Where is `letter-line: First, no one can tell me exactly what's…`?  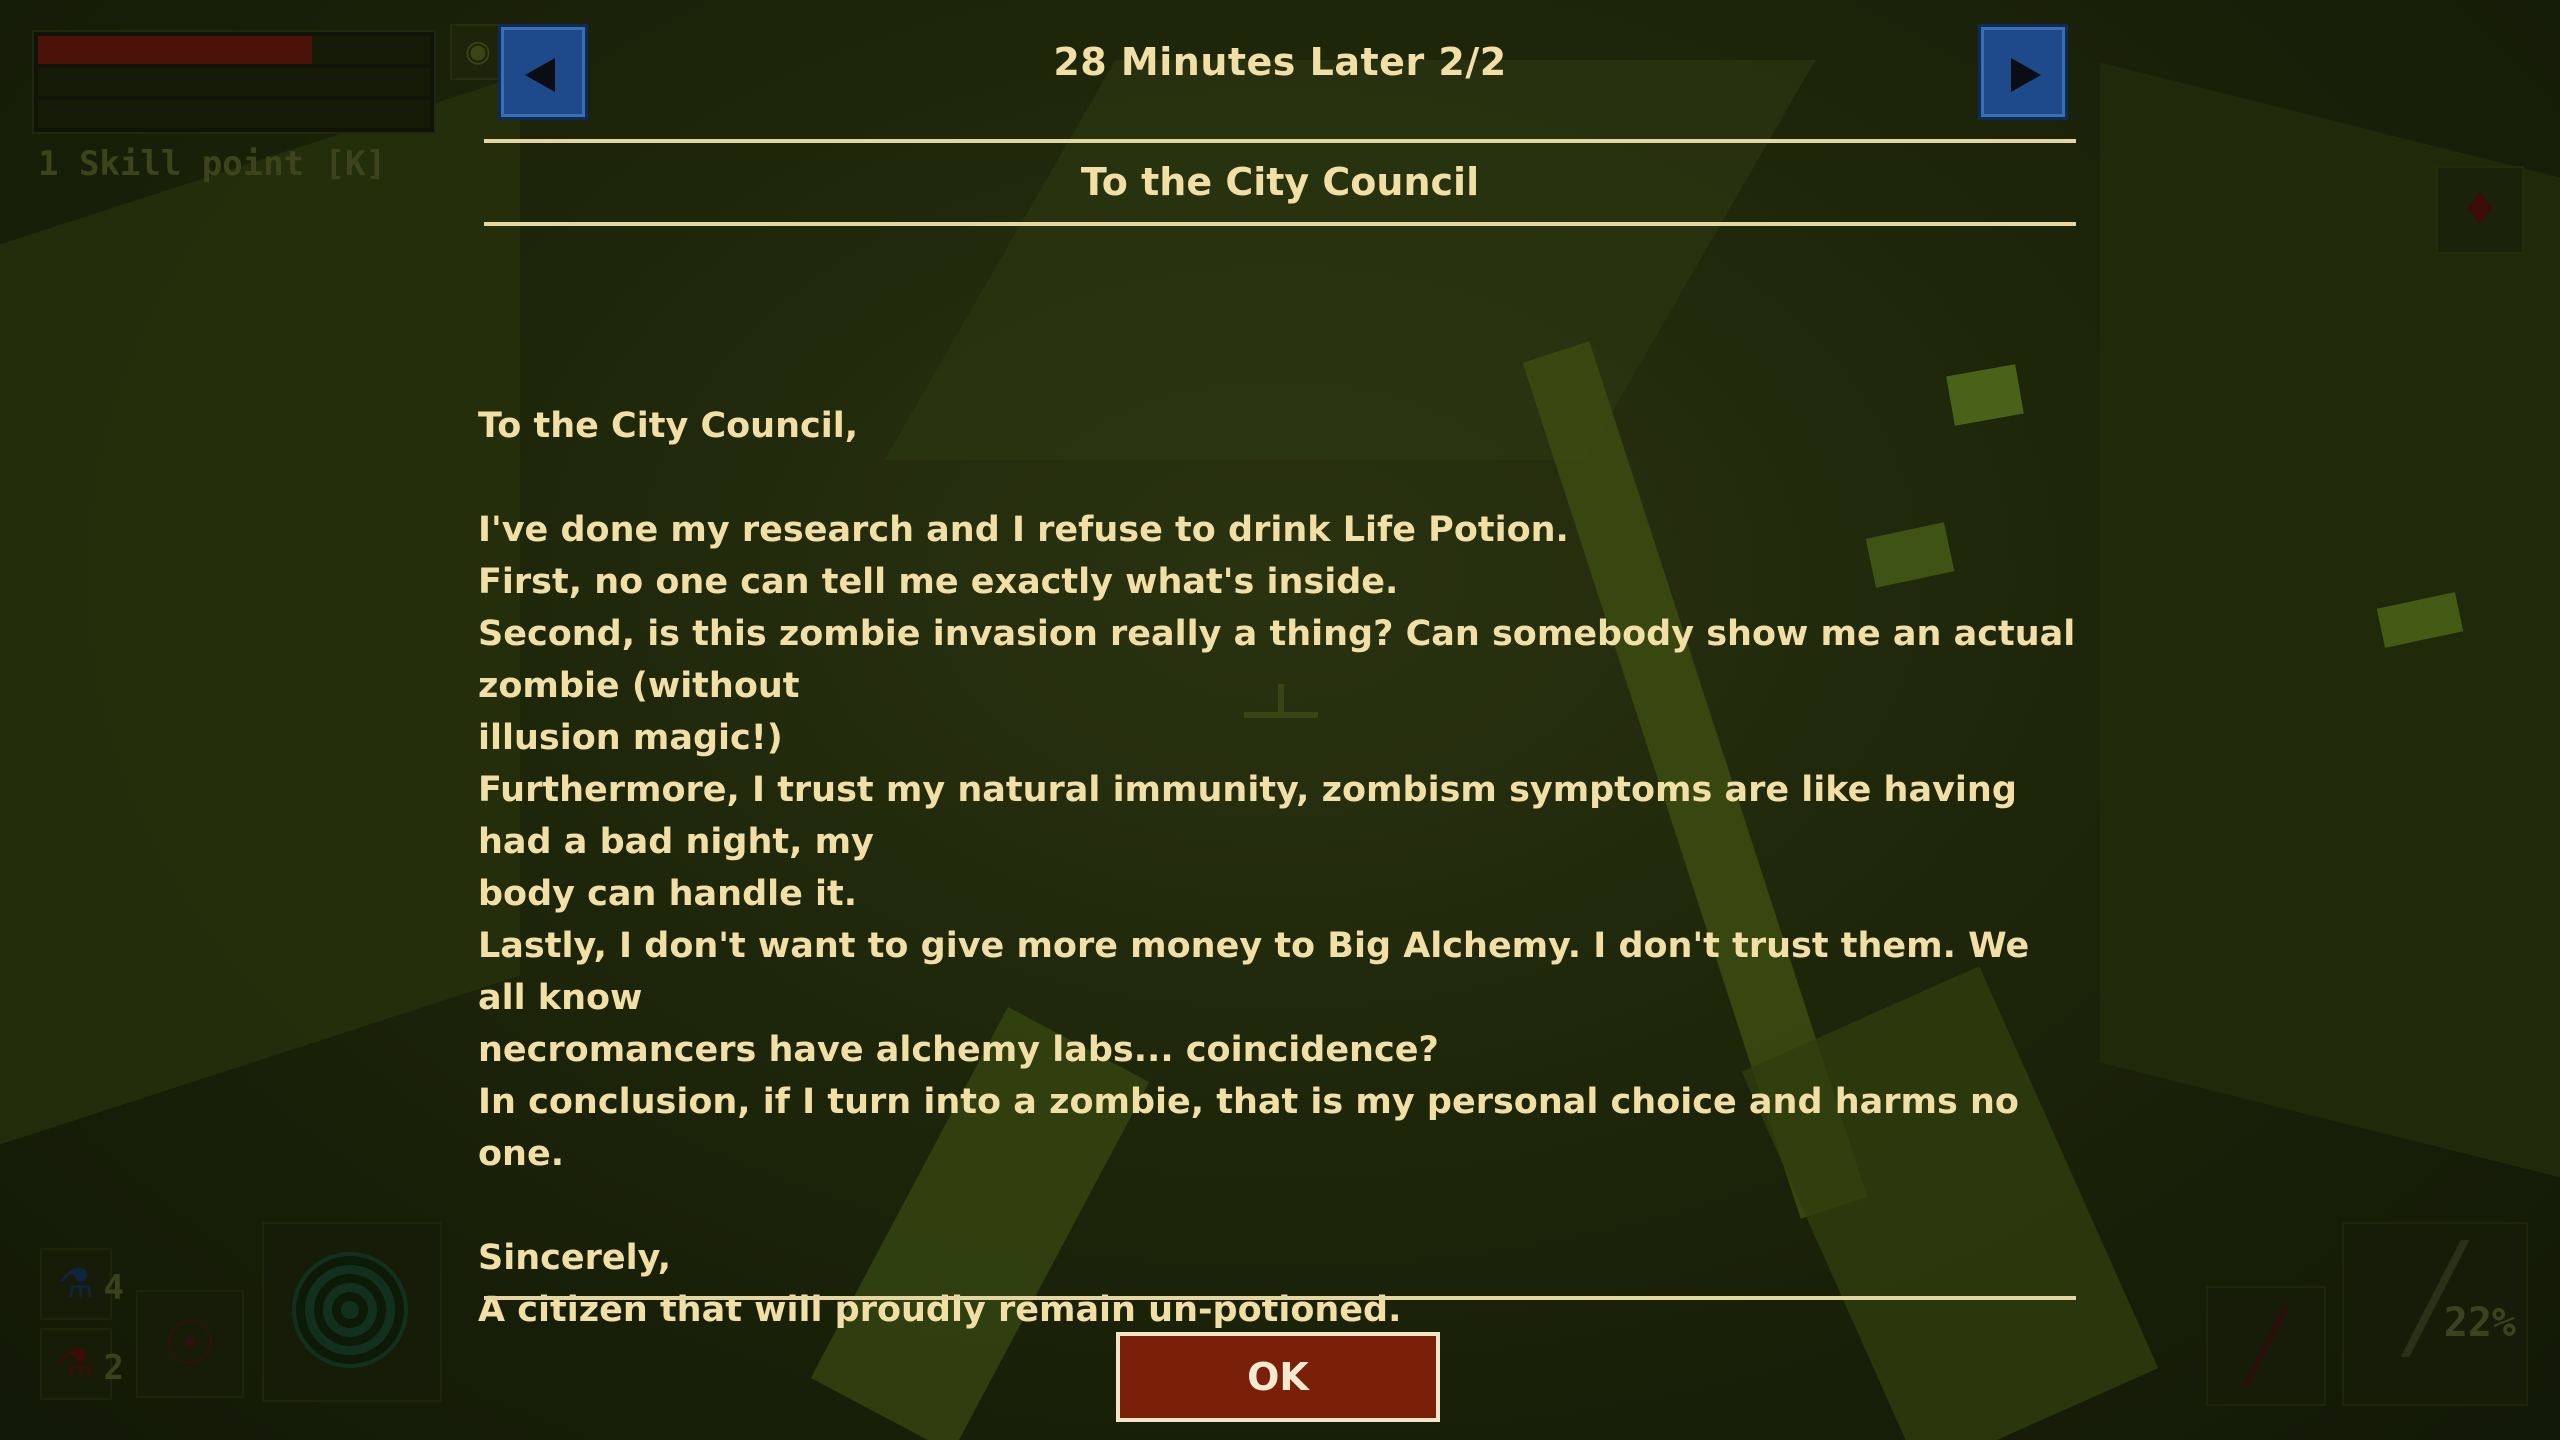
letter-line: First, no one can tell me exactly what's… is located at coordinates (938, 582).